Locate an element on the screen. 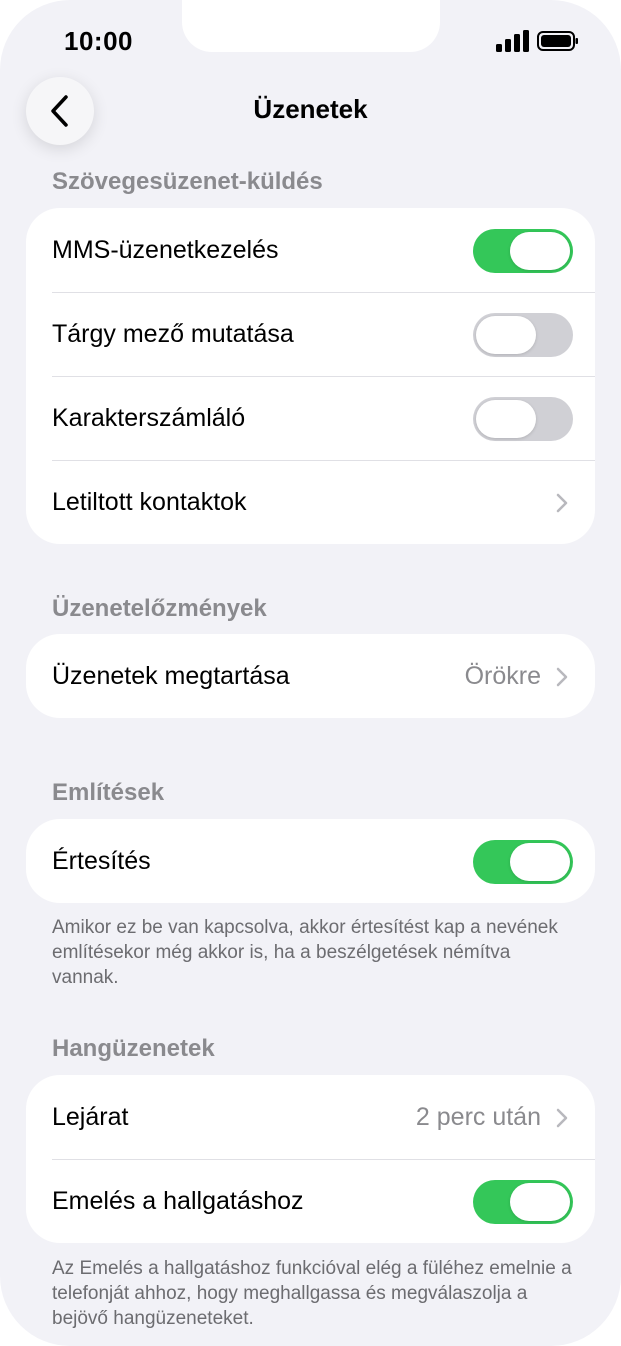 This screenshot has height=1346, width=621. blocked-contacts-label: Letiltott kontaktok is located at coordinates (149, 502).